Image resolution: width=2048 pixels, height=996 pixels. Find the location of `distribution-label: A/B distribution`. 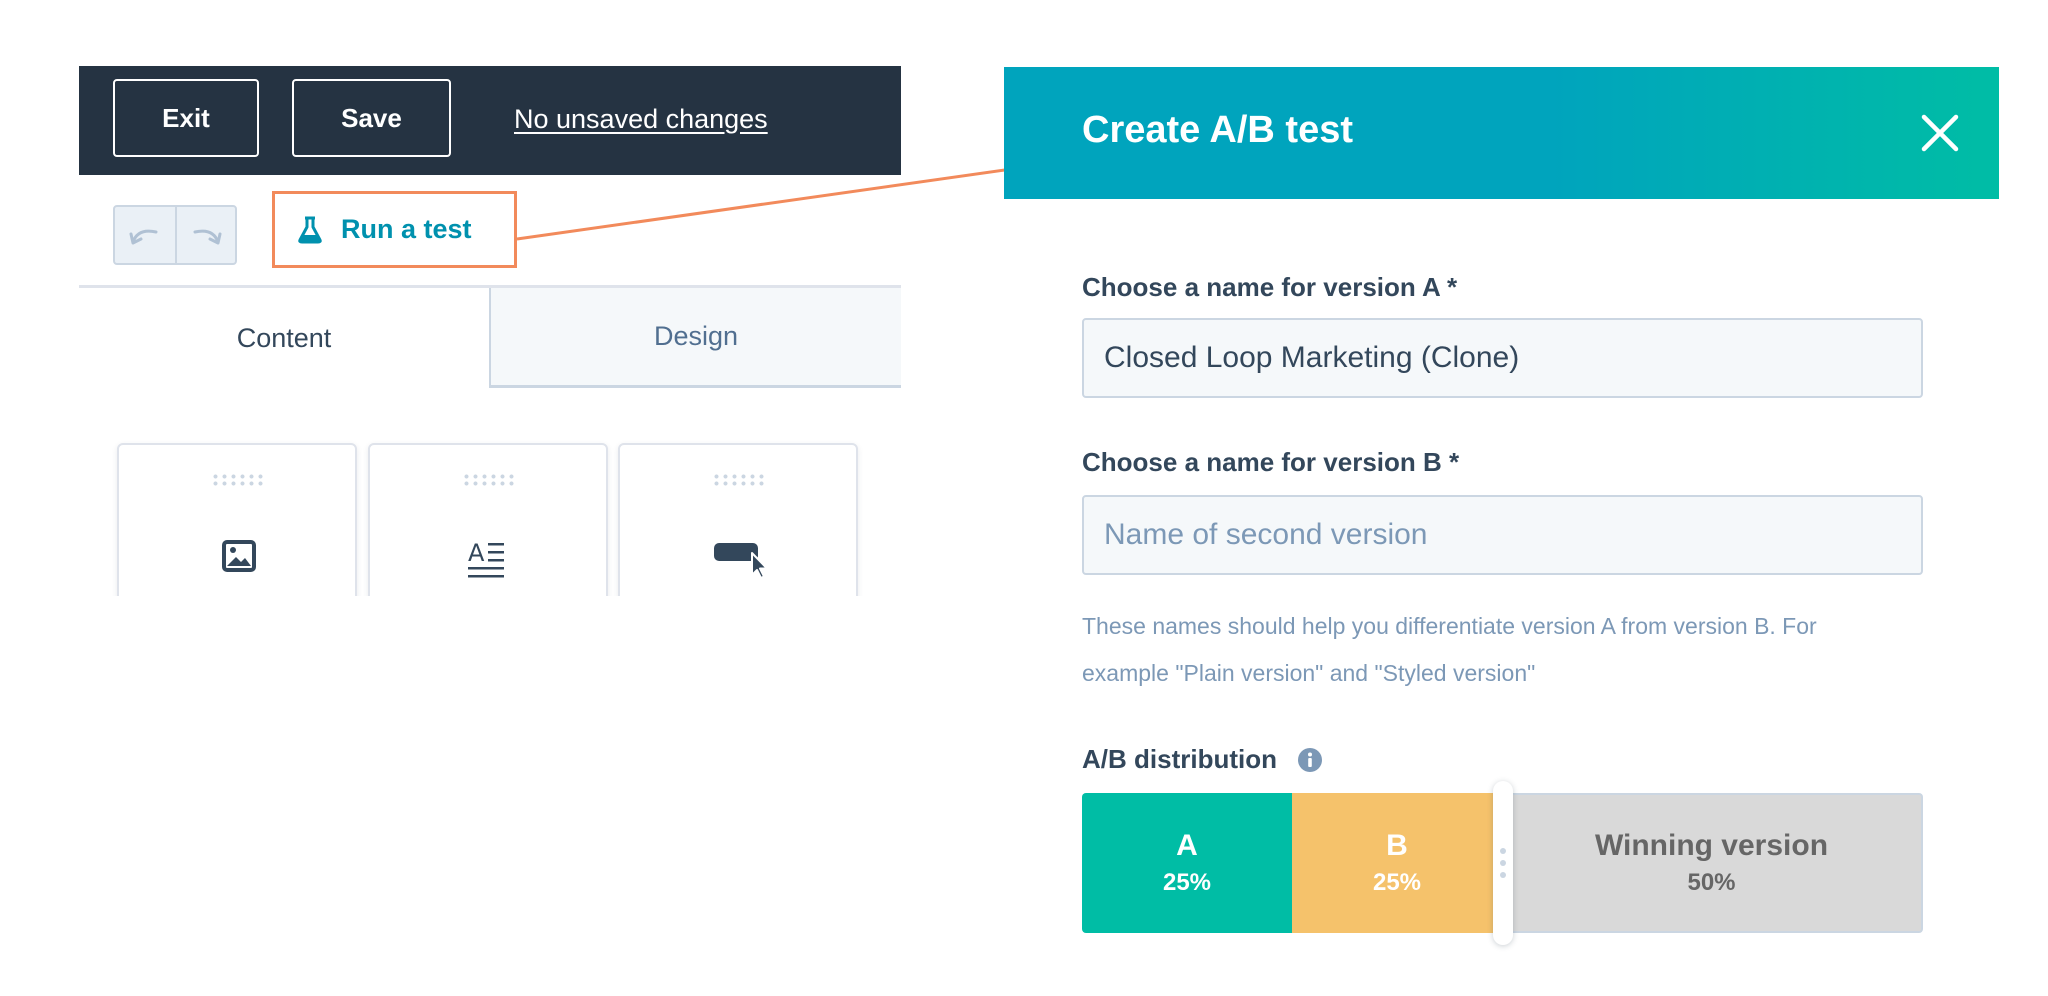

distribution-label: A/B distribution is located at coordinates (1202, 759).